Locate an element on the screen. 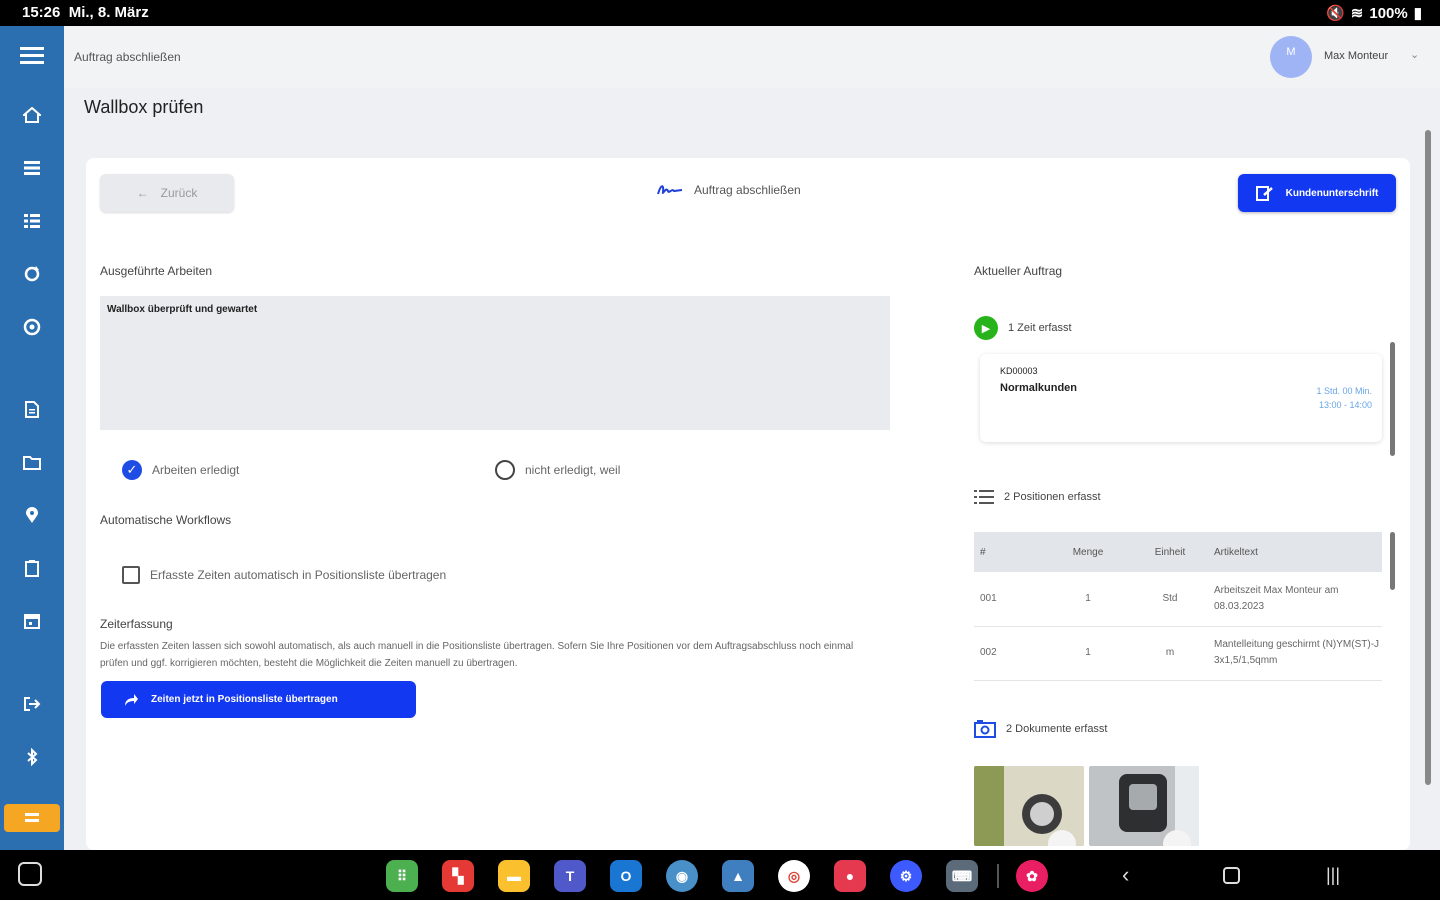 This screenshot has height=900, width=1440. radio-checked-icon: ✓ is located at coordinates (132, 470).